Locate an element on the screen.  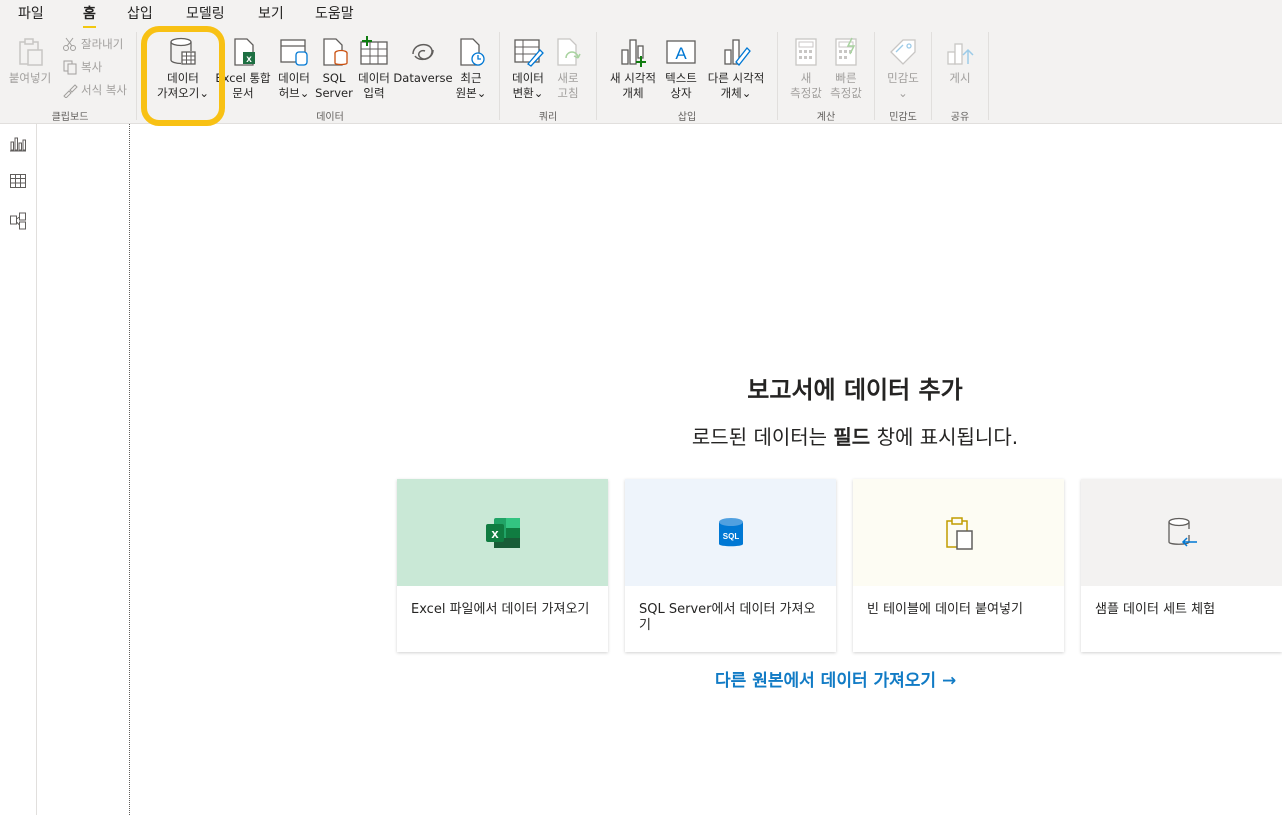
cut-label: 잘라내기 is located at coordinates (102, 44).